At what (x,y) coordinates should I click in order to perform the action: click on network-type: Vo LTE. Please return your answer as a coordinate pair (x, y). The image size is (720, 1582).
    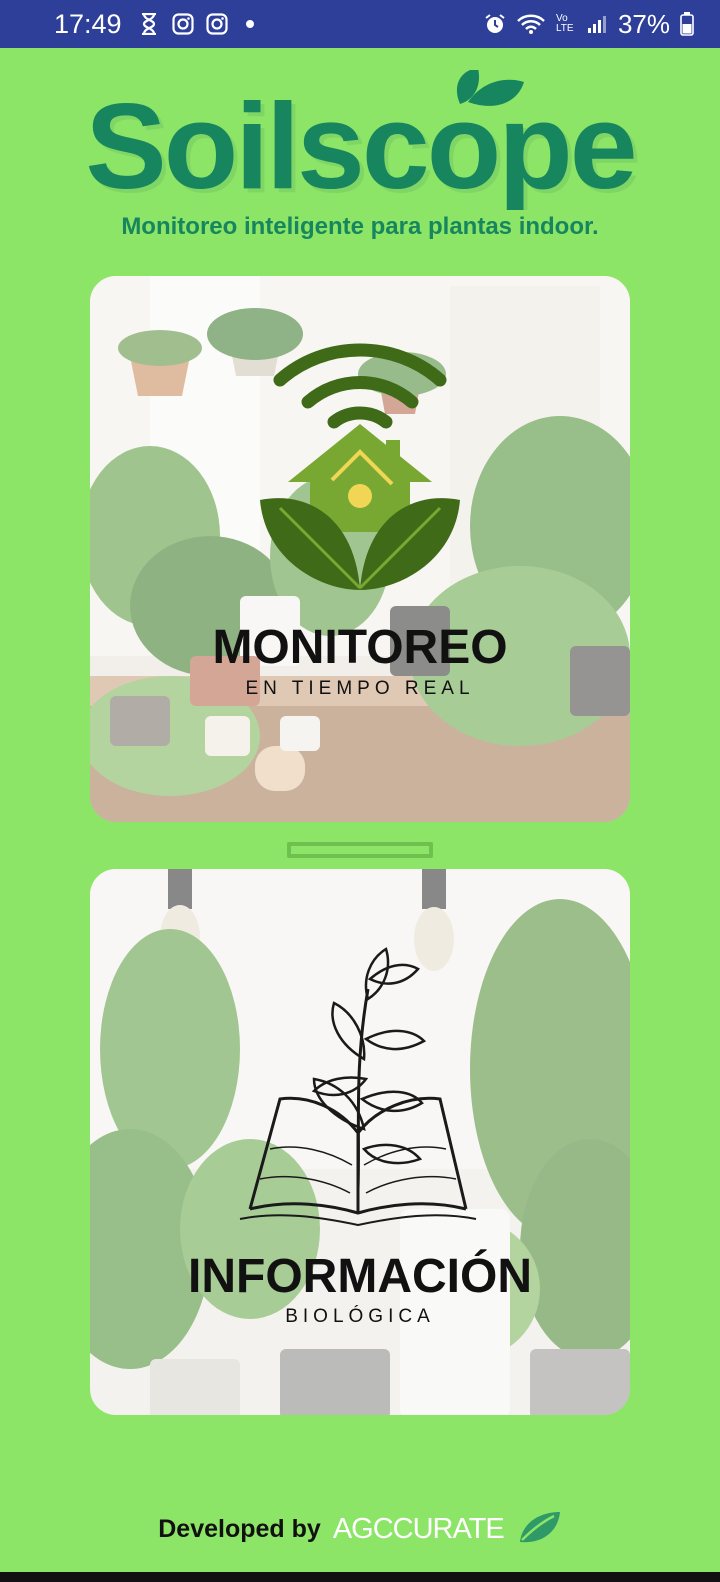
    Looking at the image, I should click on (564, 23).